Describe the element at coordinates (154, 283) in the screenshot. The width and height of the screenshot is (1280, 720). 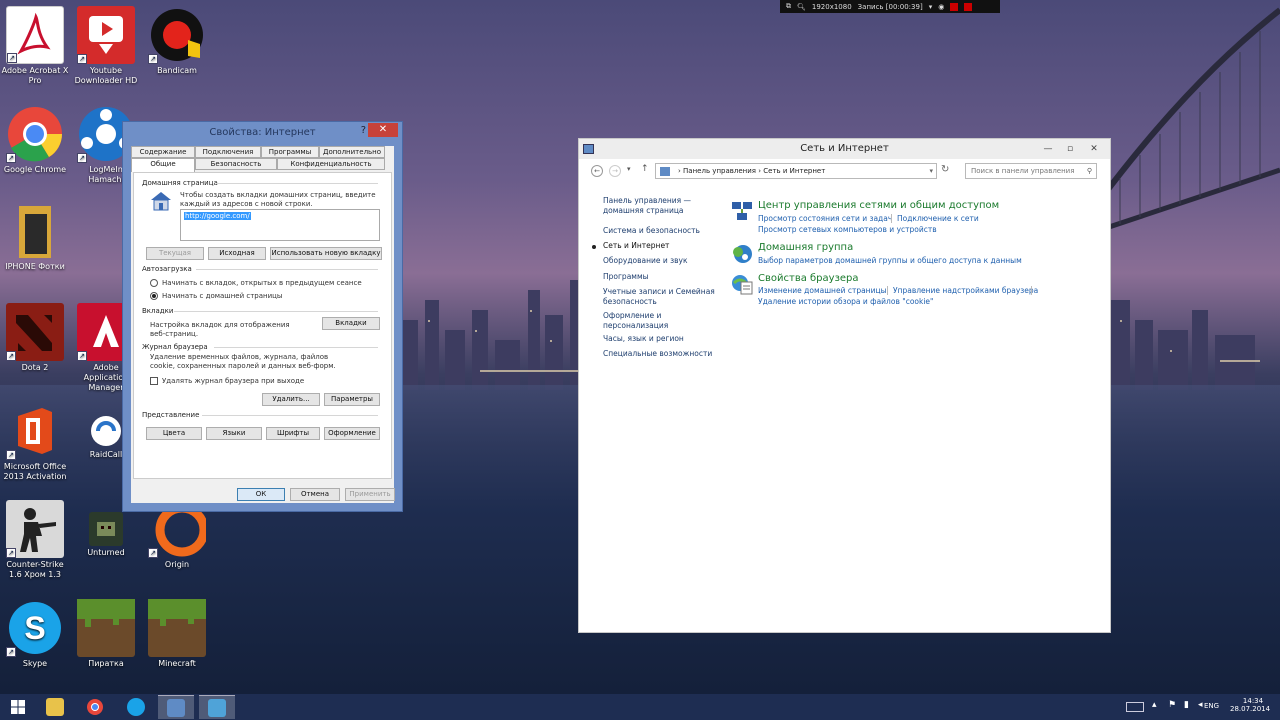
I see `start-with-previous-tabs-radio` at that location.